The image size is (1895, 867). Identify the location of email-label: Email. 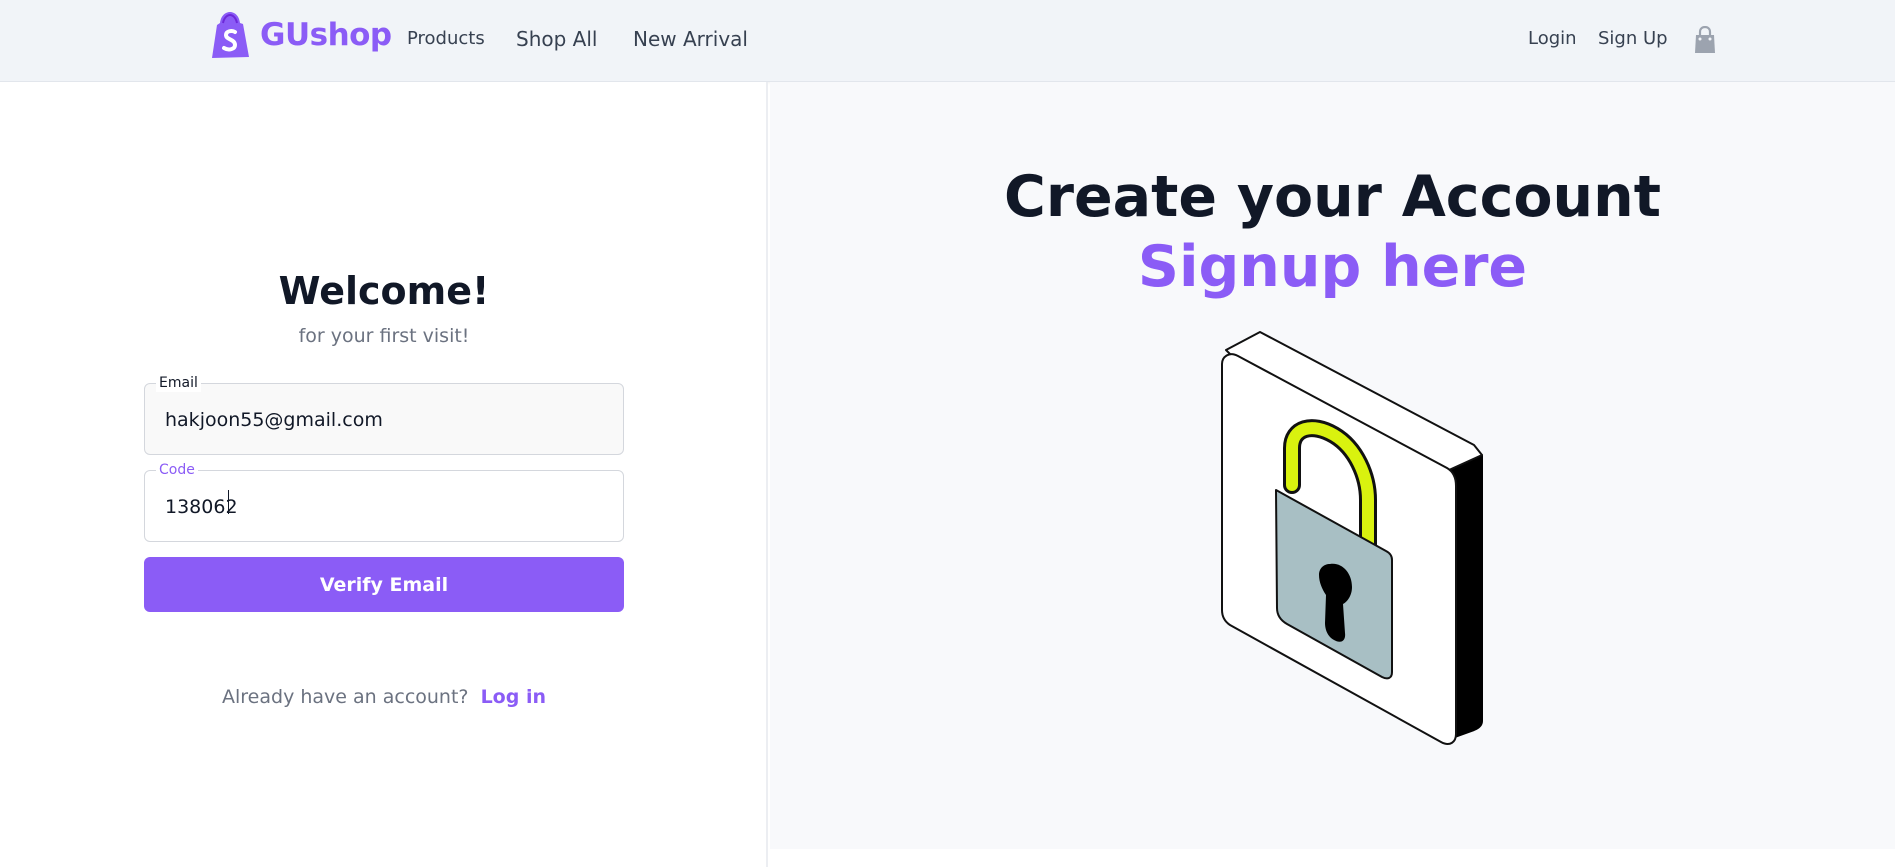
(178, 383).